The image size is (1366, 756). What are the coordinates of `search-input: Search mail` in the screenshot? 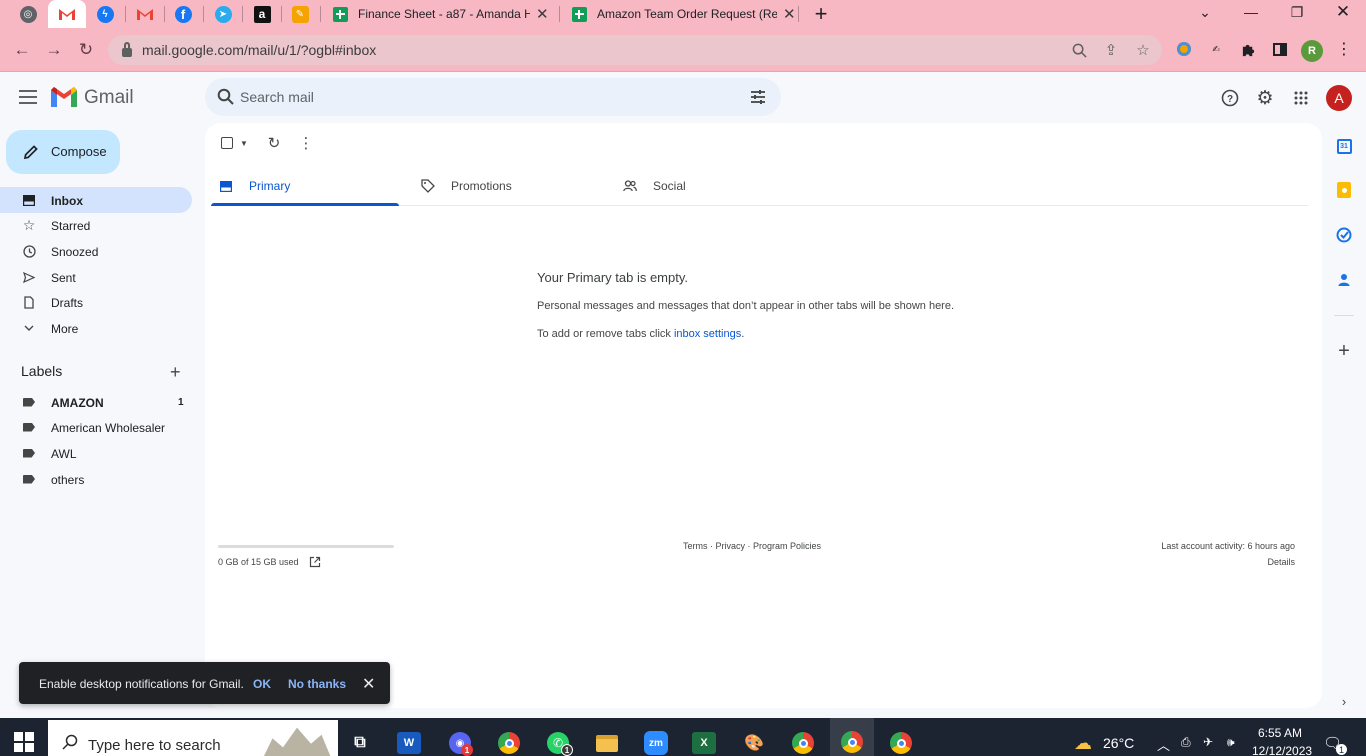 It's located at (277, 97).